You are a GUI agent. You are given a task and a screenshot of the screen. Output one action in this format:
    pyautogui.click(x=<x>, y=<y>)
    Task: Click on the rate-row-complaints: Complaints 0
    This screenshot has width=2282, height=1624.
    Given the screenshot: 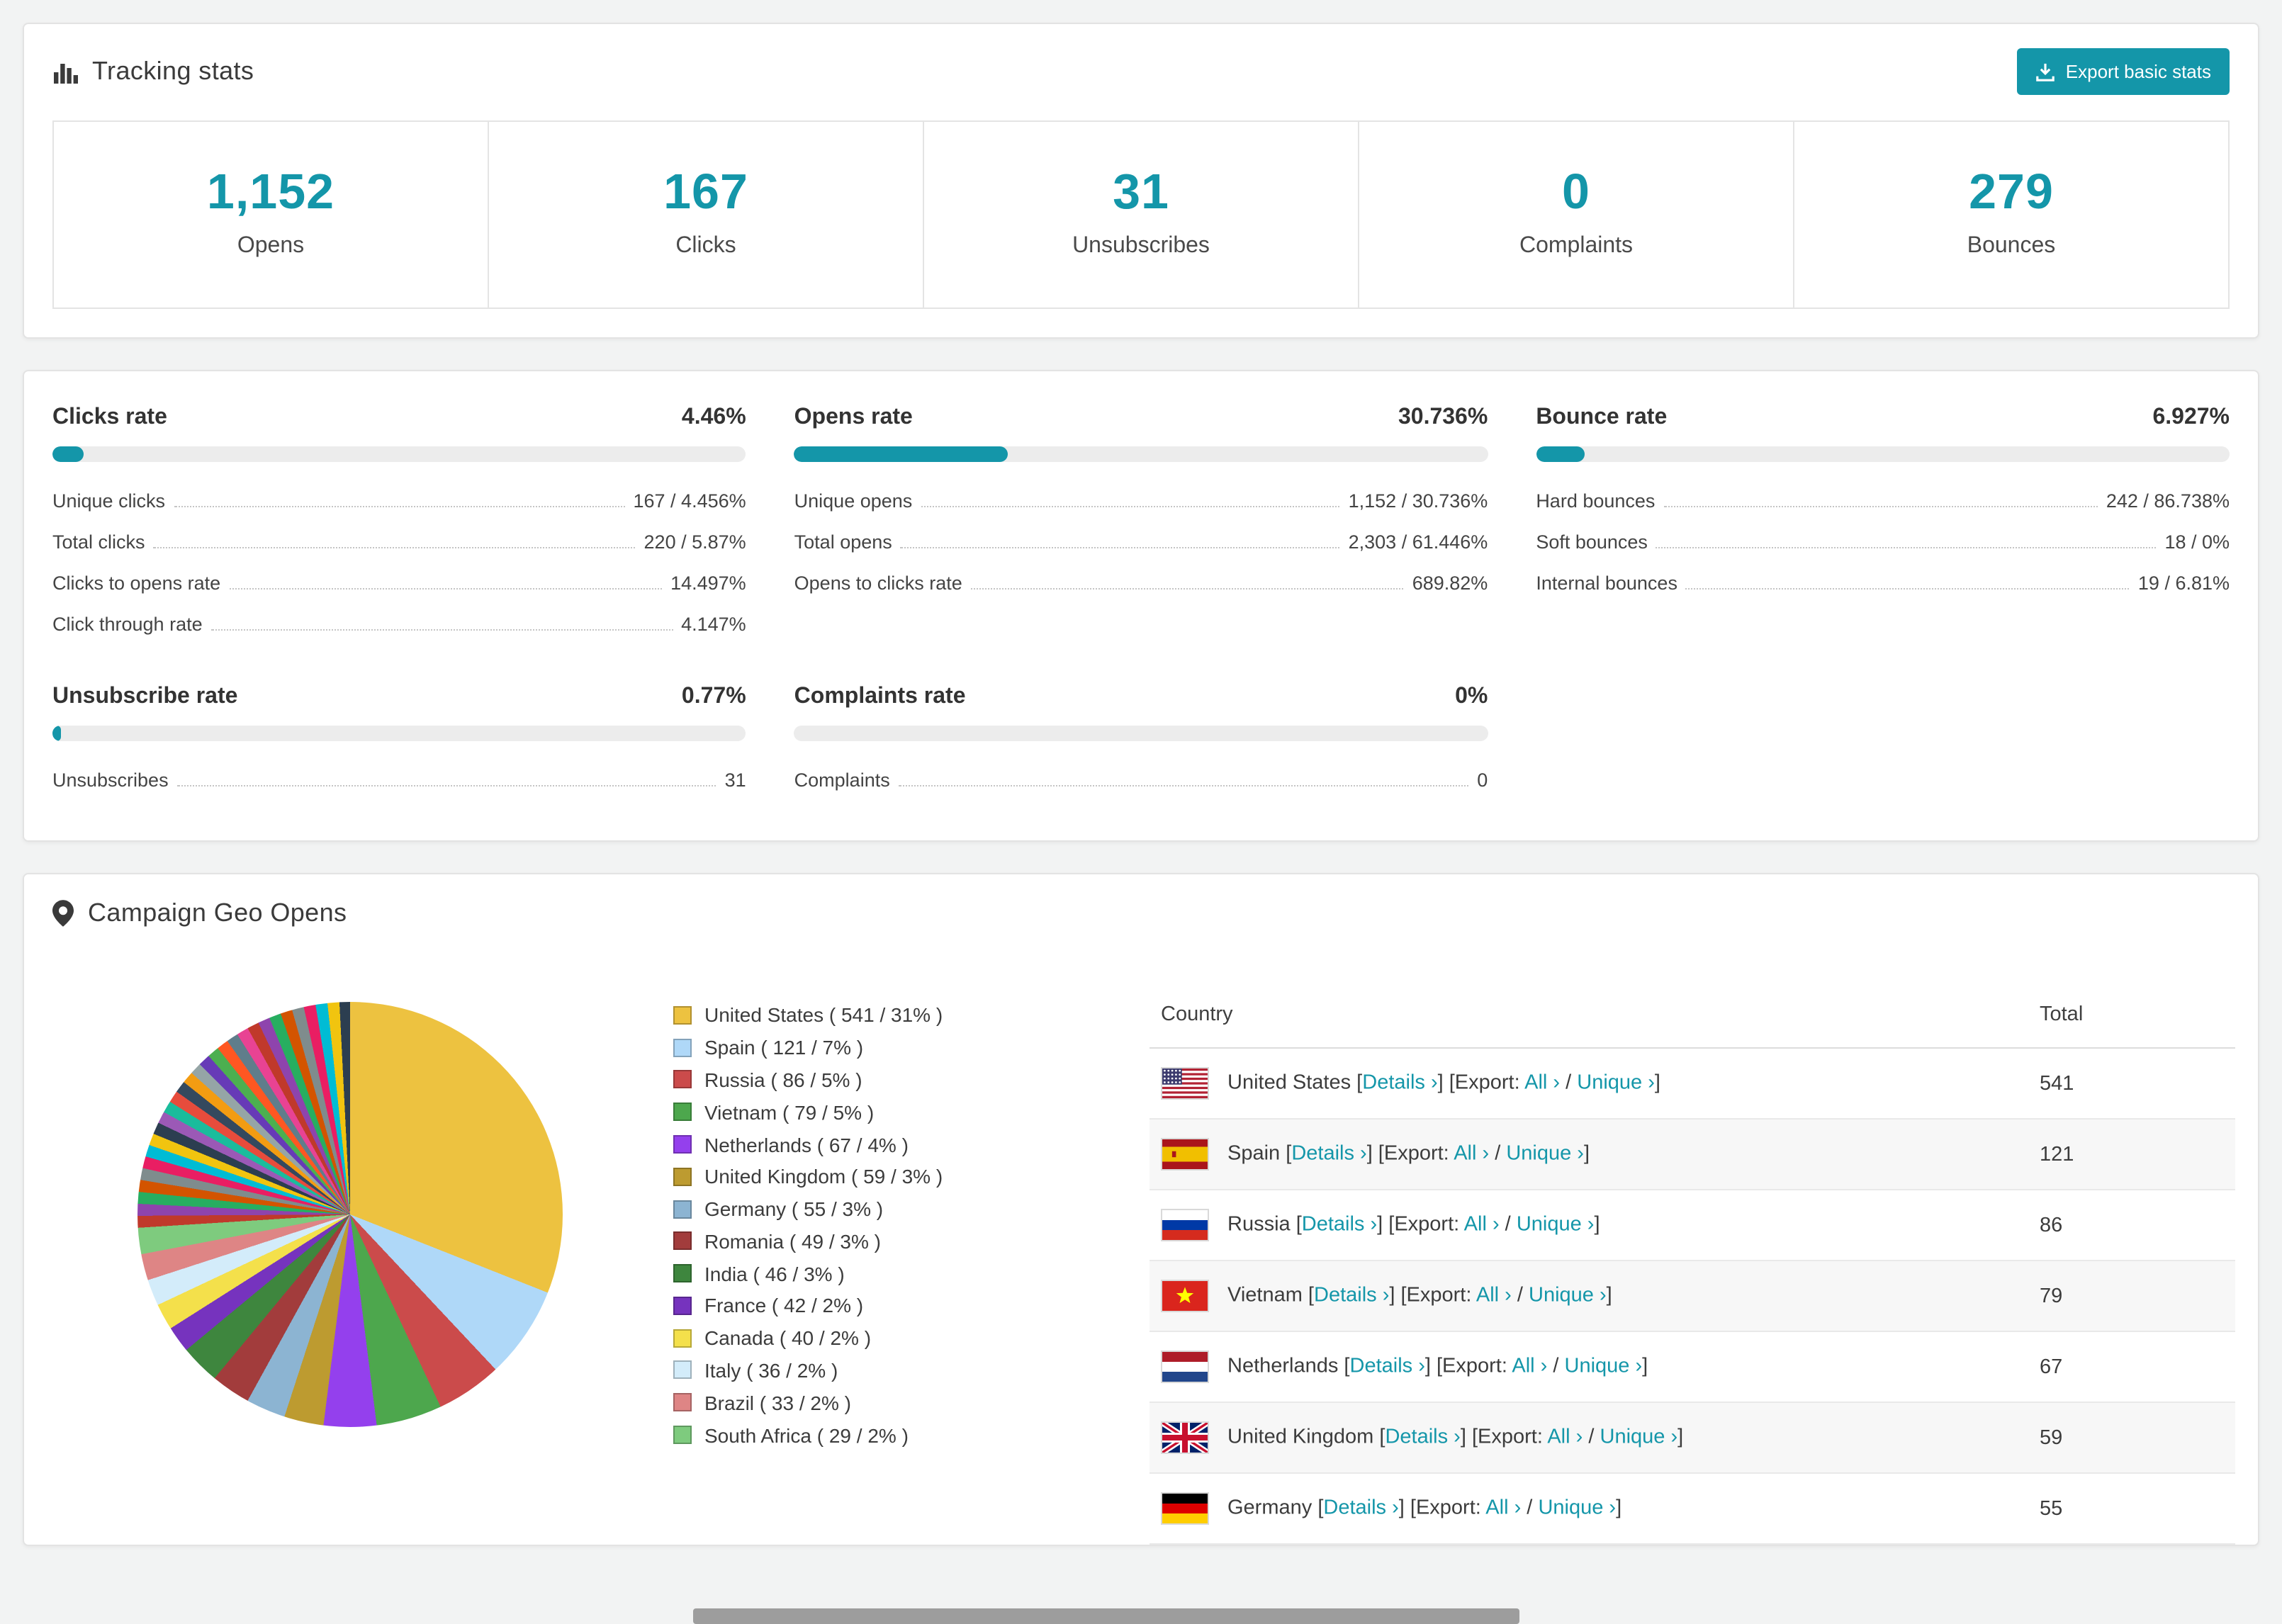 What is the action you would take?
    pyautogui.click(x=1141, y=781)
    